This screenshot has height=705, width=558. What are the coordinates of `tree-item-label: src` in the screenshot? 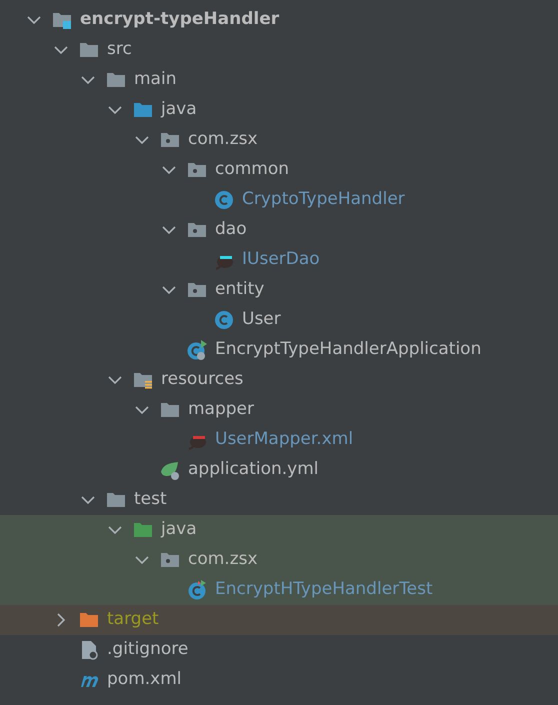 It's located at (119, 50).